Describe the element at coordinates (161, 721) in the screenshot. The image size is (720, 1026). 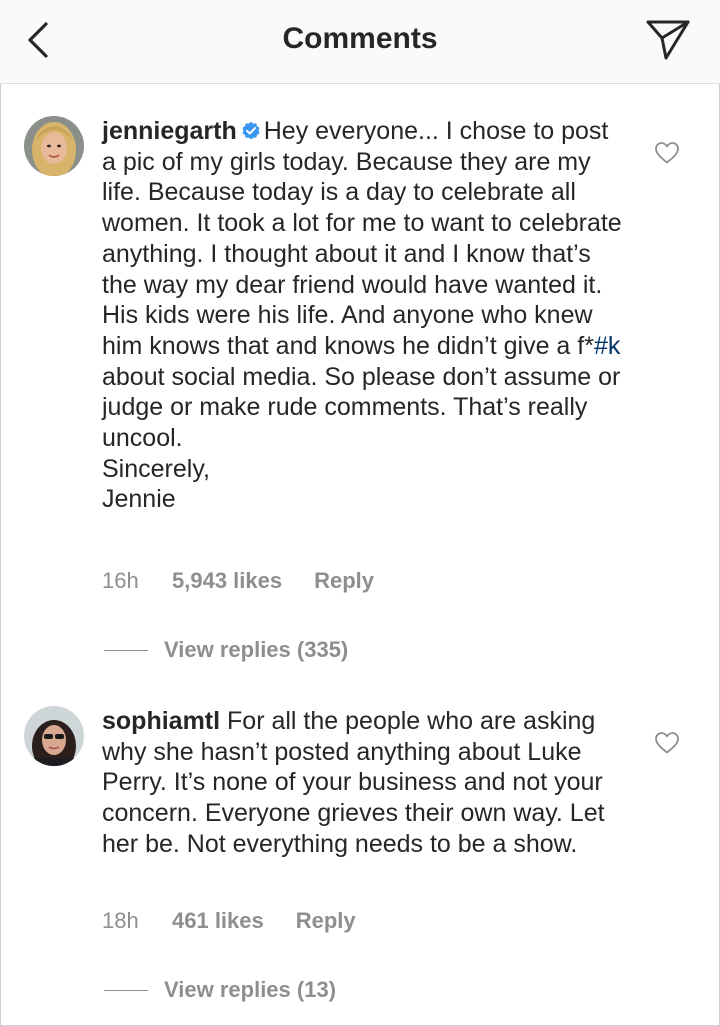
I see `username-link: sophiamtl` at that location.